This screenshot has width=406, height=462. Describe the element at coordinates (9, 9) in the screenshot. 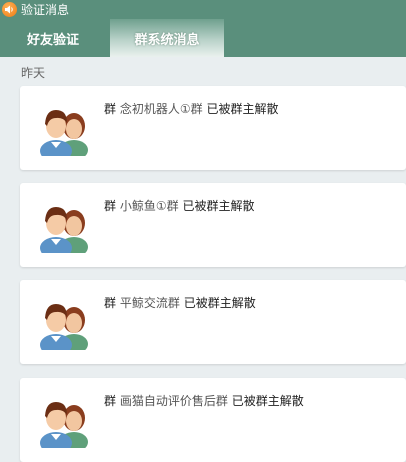

I see `speaker-icon` at that location.